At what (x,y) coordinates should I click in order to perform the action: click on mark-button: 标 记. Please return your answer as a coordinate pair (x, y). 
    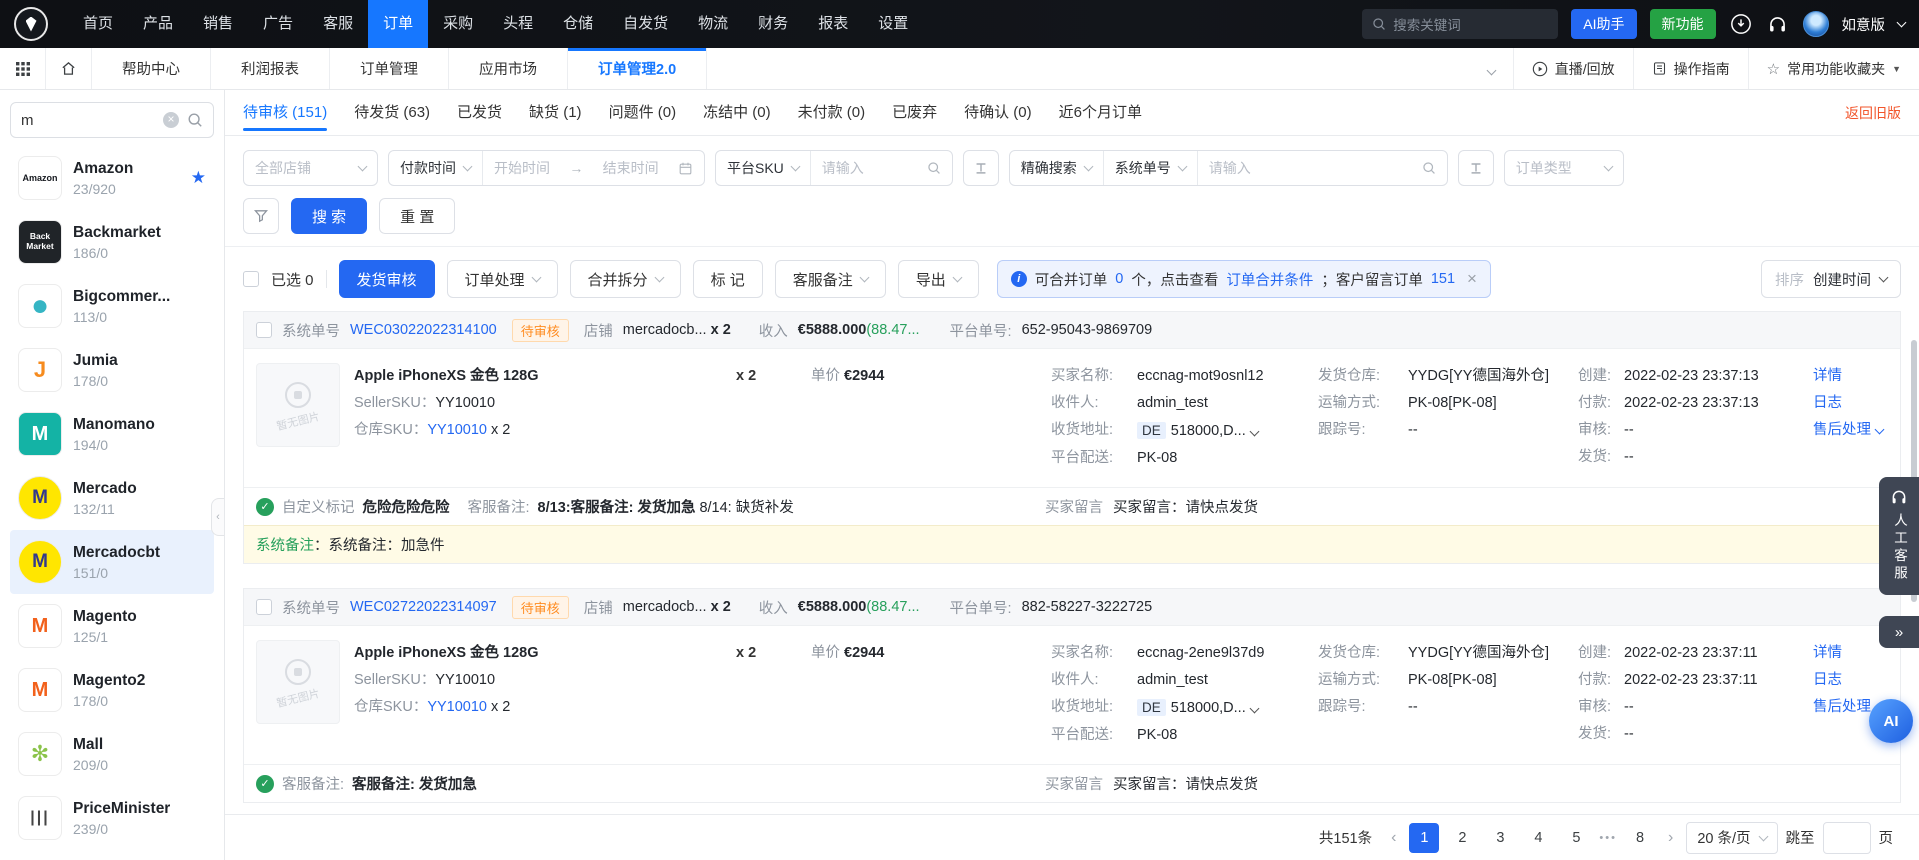
    Looking at the image, I should click on (727, 279).